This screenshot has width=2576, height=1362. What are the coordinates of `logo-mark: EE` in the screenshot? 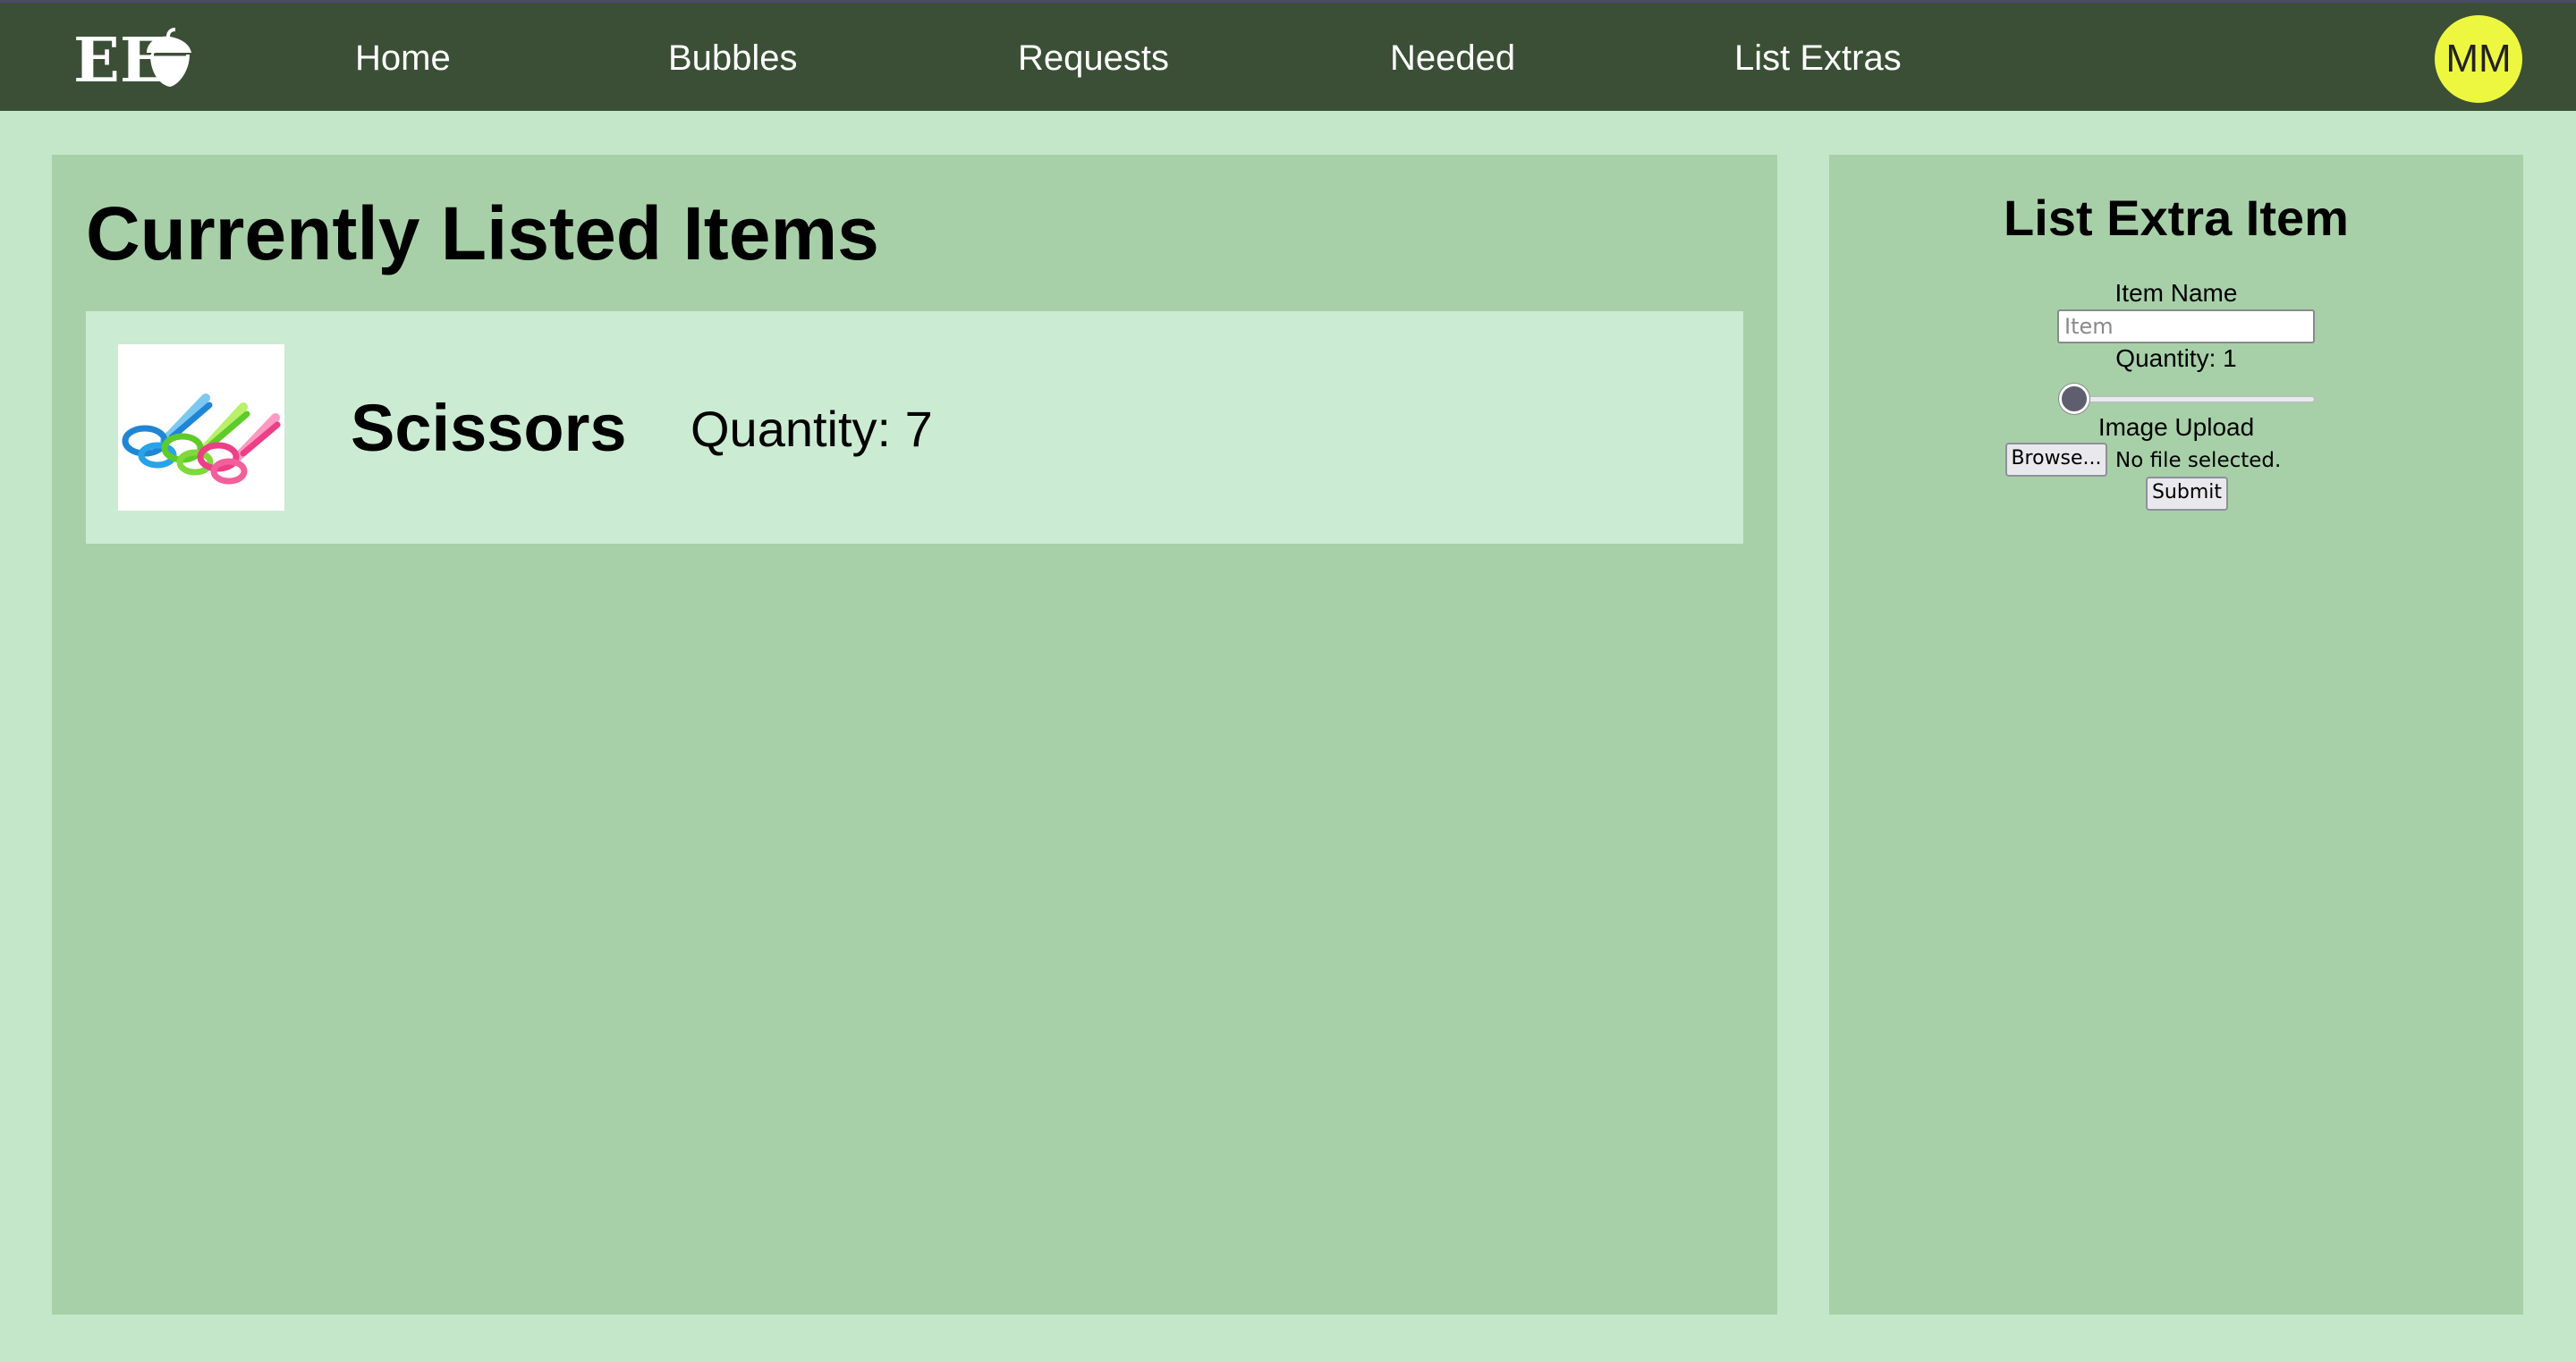 It's located at (132, 61).